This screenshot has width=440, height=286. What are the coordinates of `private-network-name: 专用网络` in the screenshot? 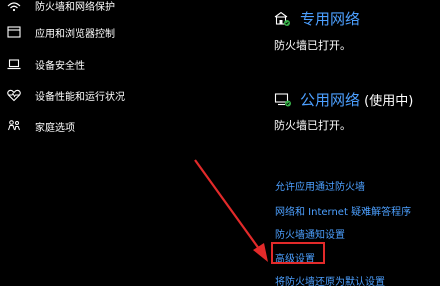 It's located at (330, 19).